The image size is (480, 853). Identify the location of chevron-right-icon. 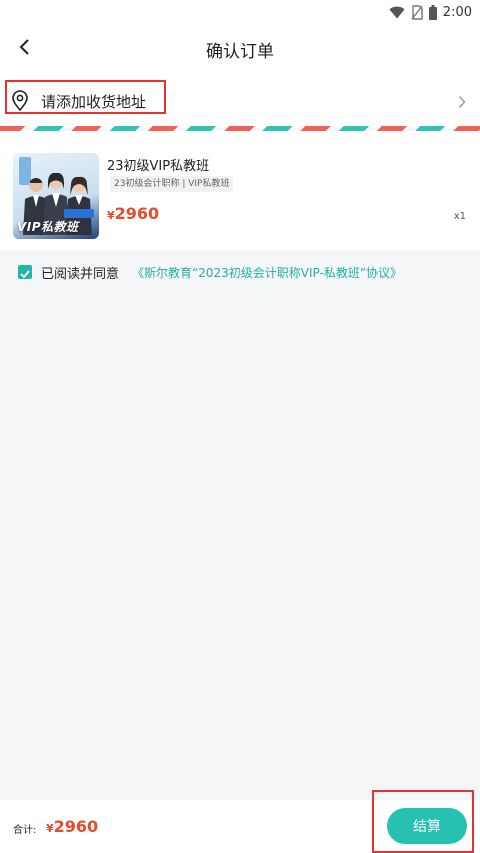
(462, 103).